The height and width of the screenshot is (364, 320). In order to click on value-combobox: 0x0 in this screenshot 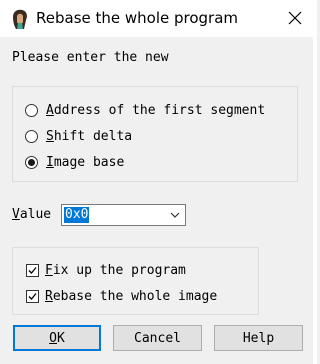, I will do `click(123, 215)`.